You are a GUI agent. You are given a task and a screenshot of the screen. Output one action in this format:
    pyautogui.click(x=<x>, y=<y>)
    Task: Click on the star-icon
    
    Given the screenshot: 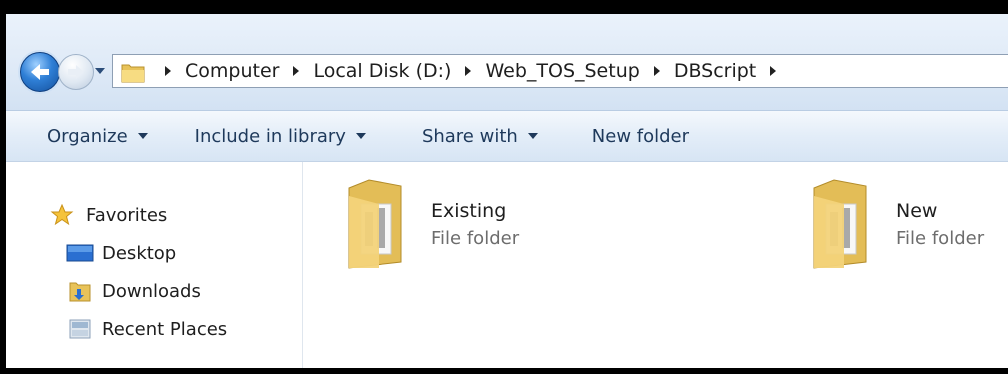 What is the action you would take?
    pyautogui.click(x=62, y=215)
    